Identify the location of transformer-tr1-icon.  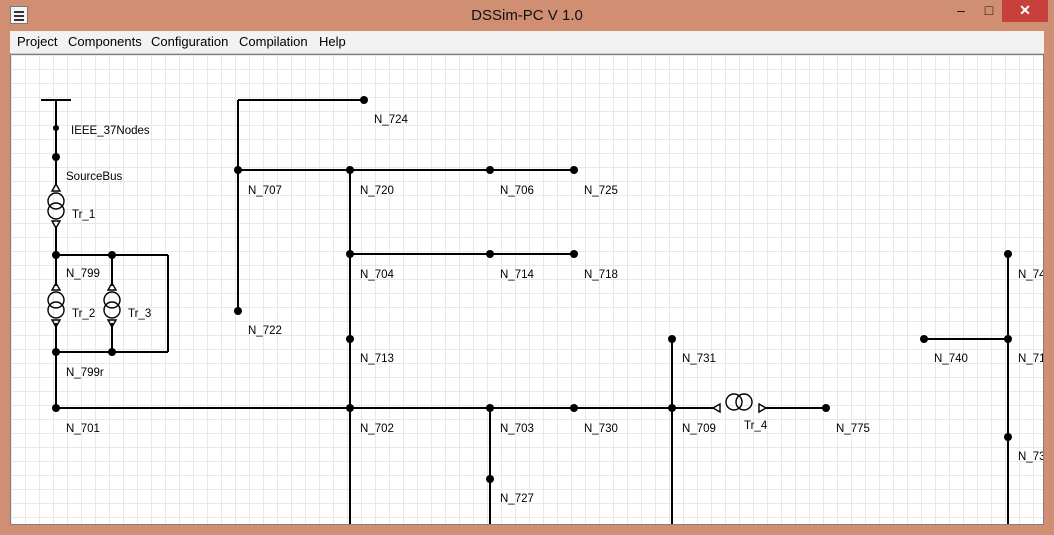
(56, 206).